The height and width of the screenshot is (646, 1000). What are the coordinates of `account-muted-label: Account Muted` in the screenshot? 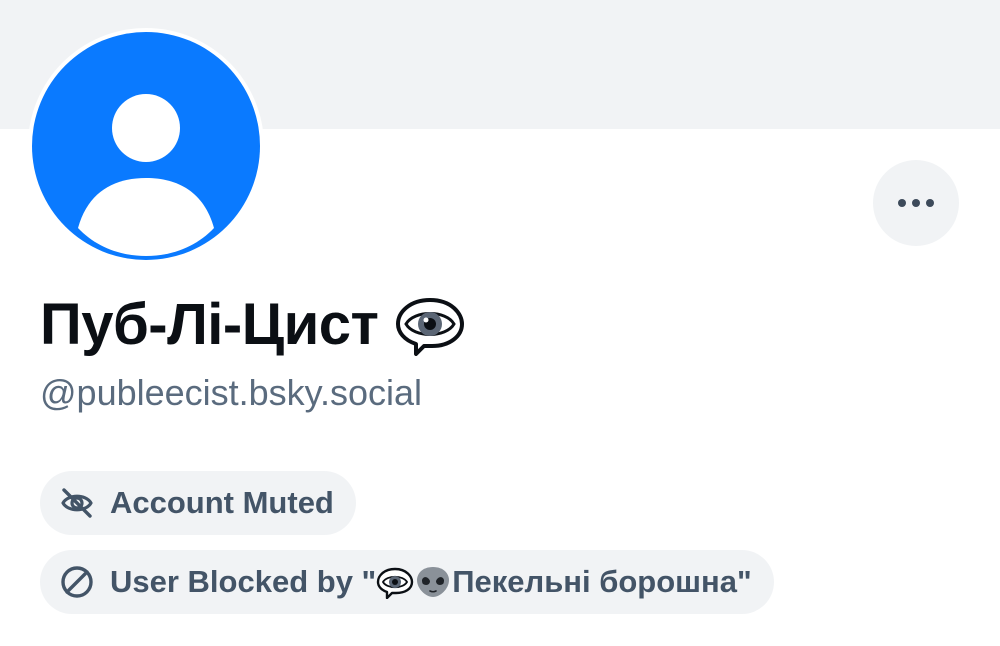 It's located at (222, 502).